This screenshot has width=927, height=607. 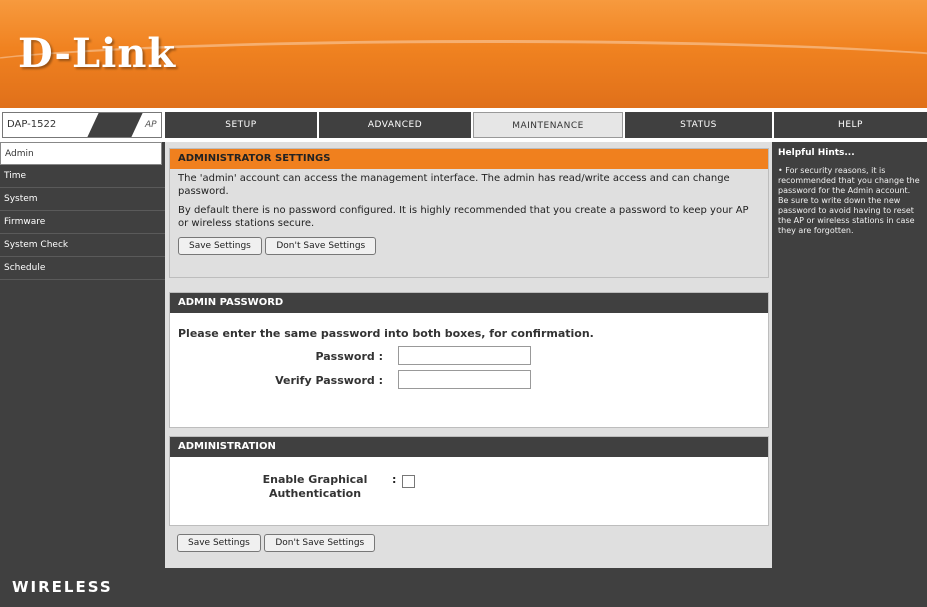 I want to click on model-badge: DAP-1522 AP, so click(x=82, y=125).